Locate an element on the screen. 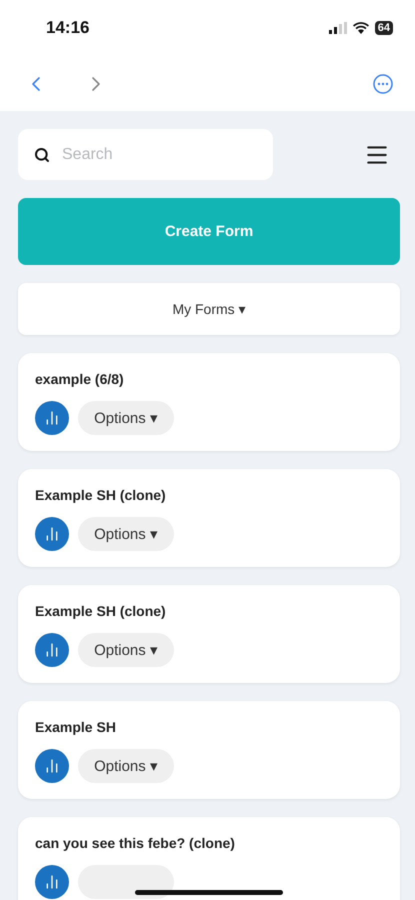  wifi-icon is located at coordinates (360, 28).